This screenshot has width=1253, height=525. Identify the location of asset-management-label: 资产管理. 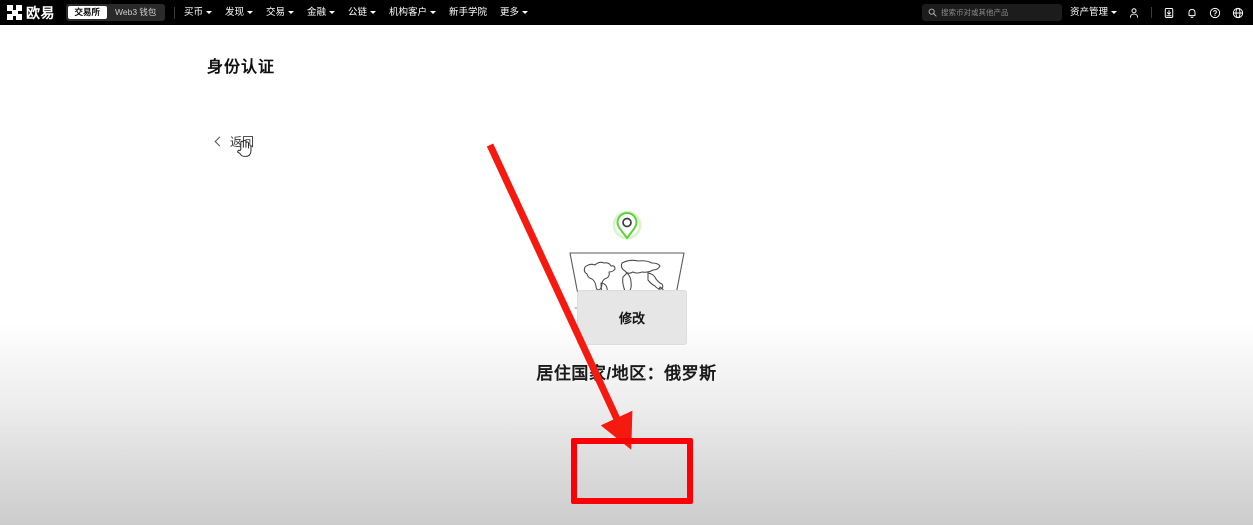
(1088, 12).